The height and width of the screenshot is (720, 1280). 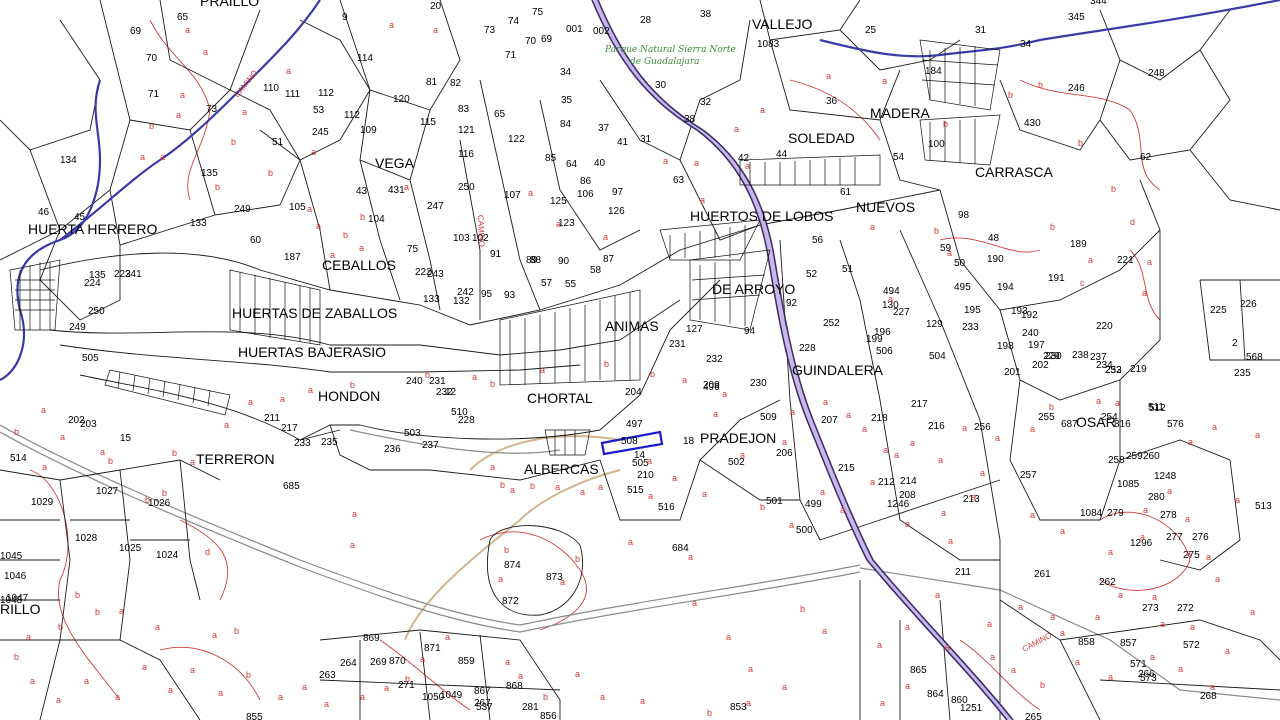 I want to click on parcel-number: 64, so click(x=572, y=164).